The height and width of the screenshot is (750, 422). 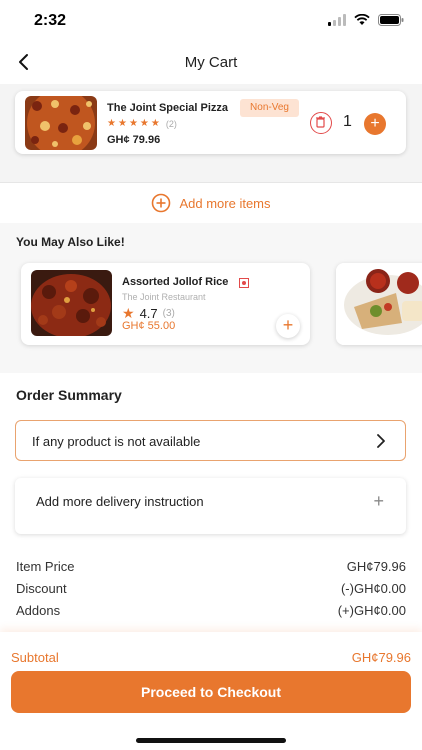 I want to click on rating-stars: ★ ★ ★ ★ ★ (2), so click(x=142, y=124).